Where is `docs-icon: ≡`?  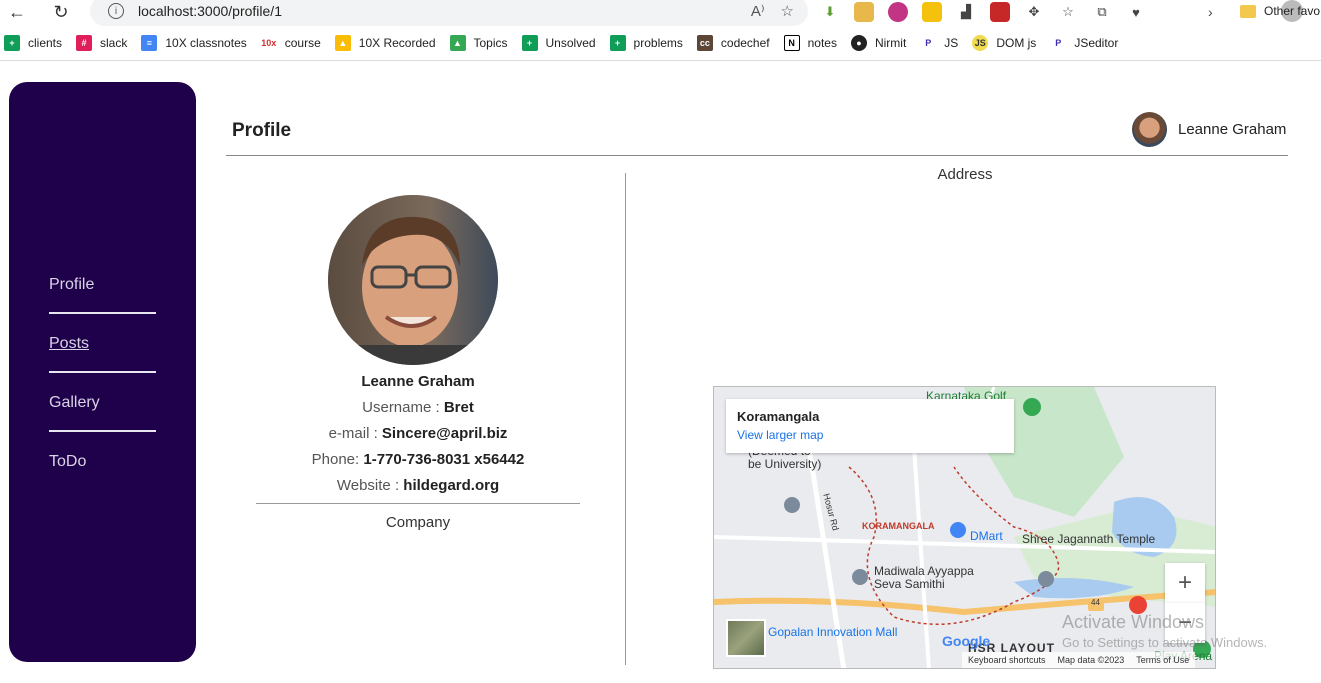
docs-icon: ≡ is located at coordinates (149, 43).